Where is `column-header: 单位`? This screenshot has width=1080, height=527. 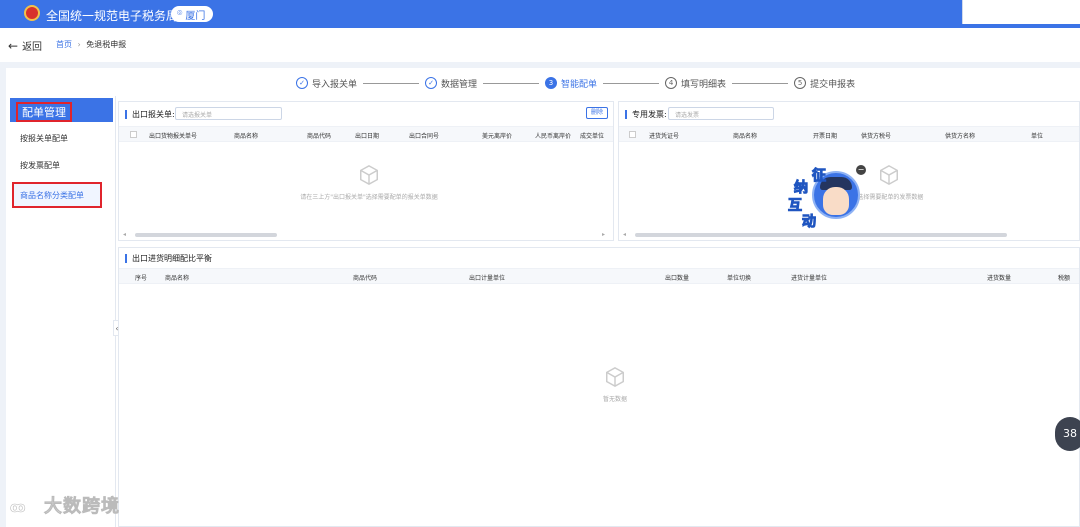
column-header: 单位 is located at coordinates (1037, 136).